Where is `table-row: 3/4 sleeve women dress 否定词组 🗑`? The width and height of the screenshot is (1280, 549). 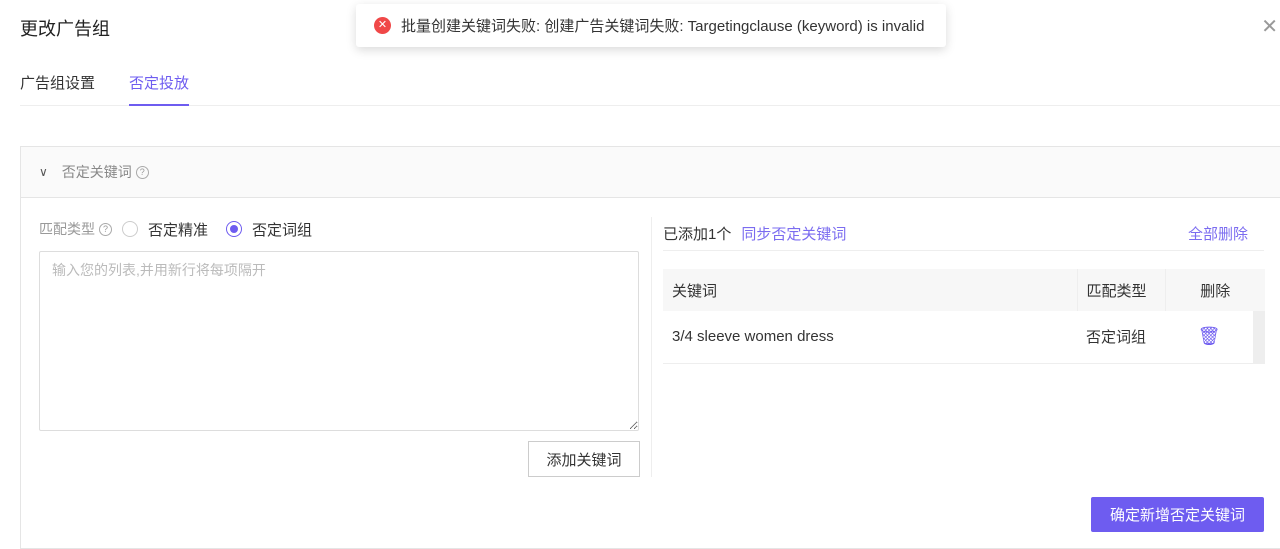 table-row: 3/4 sleeve women dress 否定词组 🗑 is located at coordinates (964, 337).